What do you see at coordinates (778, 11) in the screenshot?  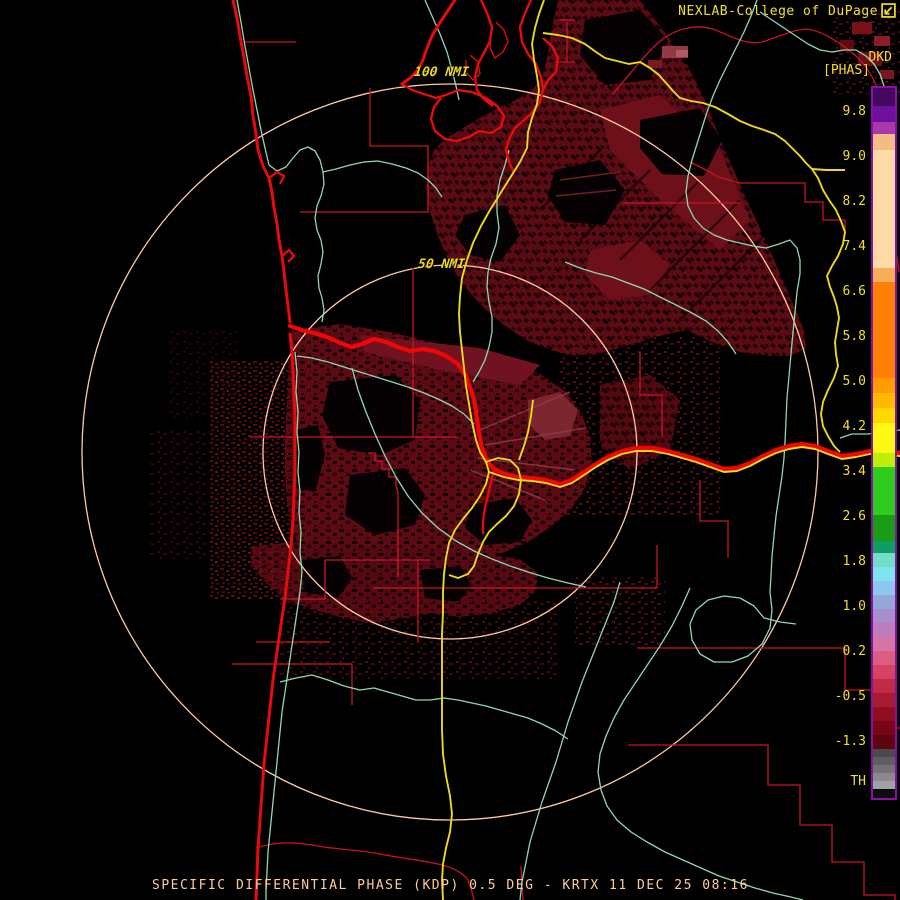 I see `brand-title: NEXLAB-College of DuPage` at bounding box center [778, 11].